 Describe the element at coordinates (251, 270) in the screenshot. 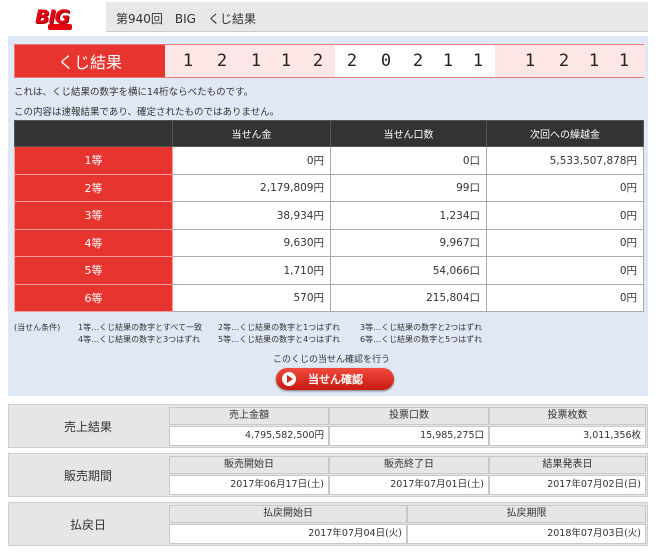

I see `prize-cell: 1,710円` at that location.